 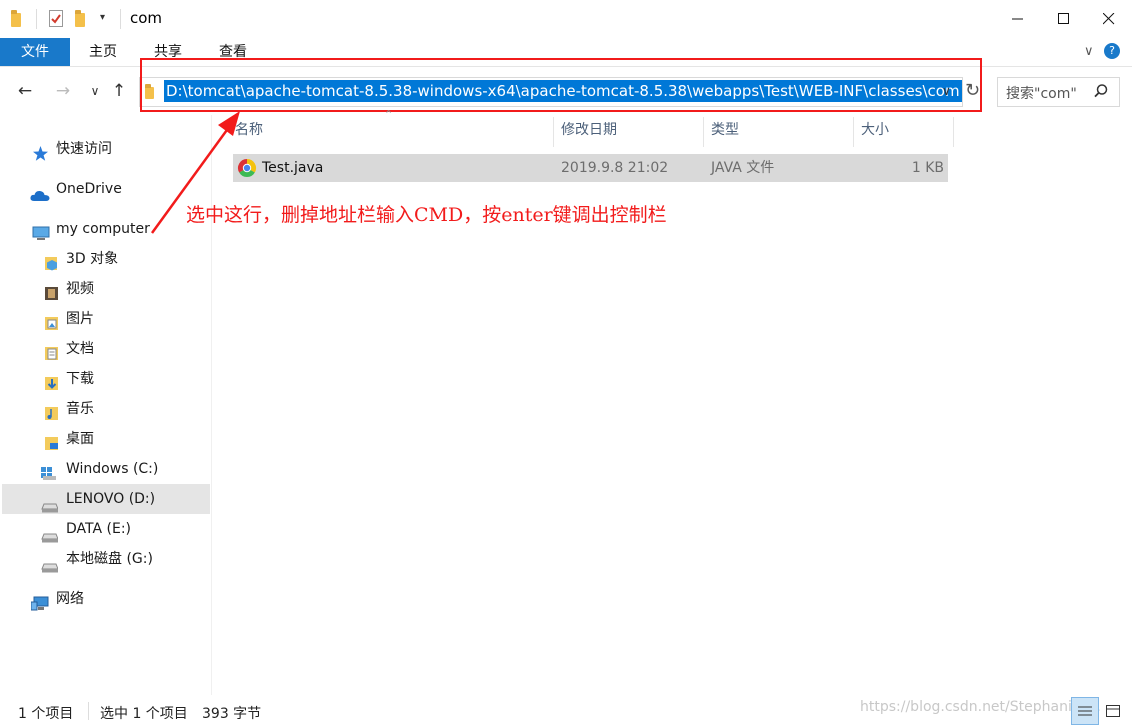 What do you see at coordinates (144, 714) in the screenshot?
I see `status-selection: 选中 1 个项目` at bounding box center [144, 714].